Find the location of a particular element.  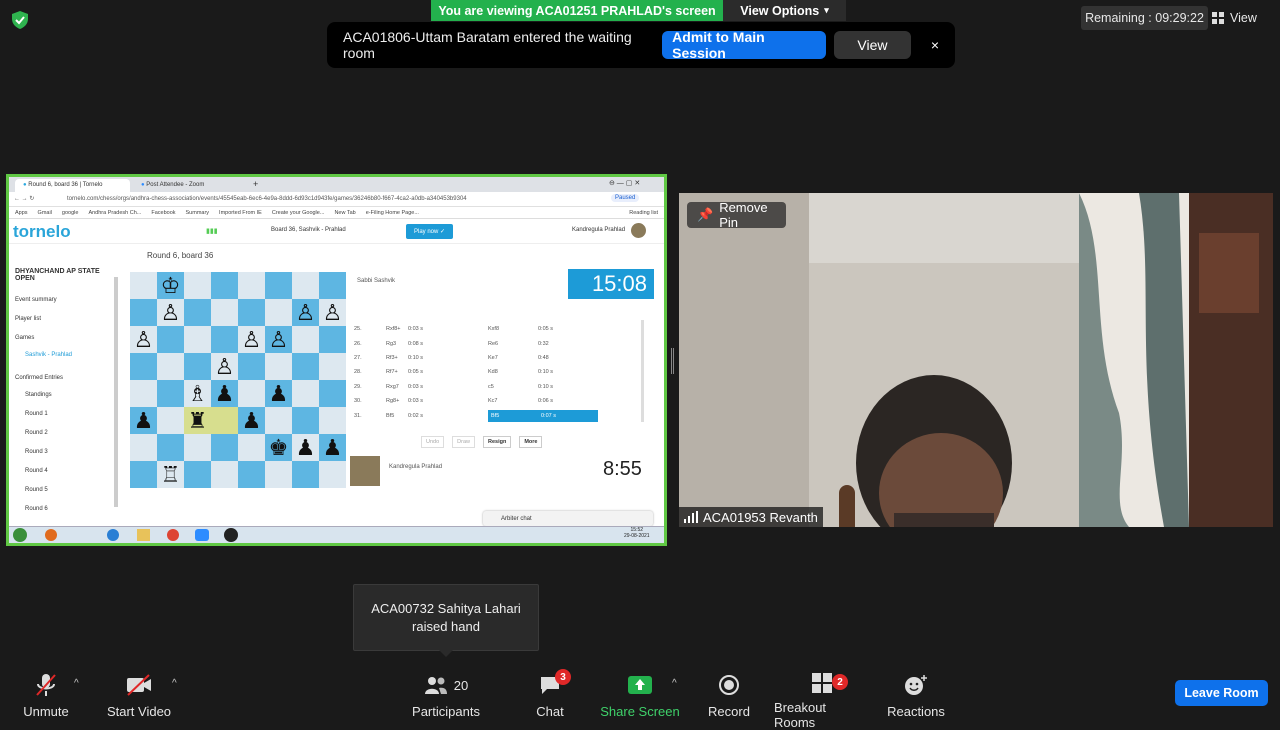

bookmark: New Tab is located at coordinates (344, 213).